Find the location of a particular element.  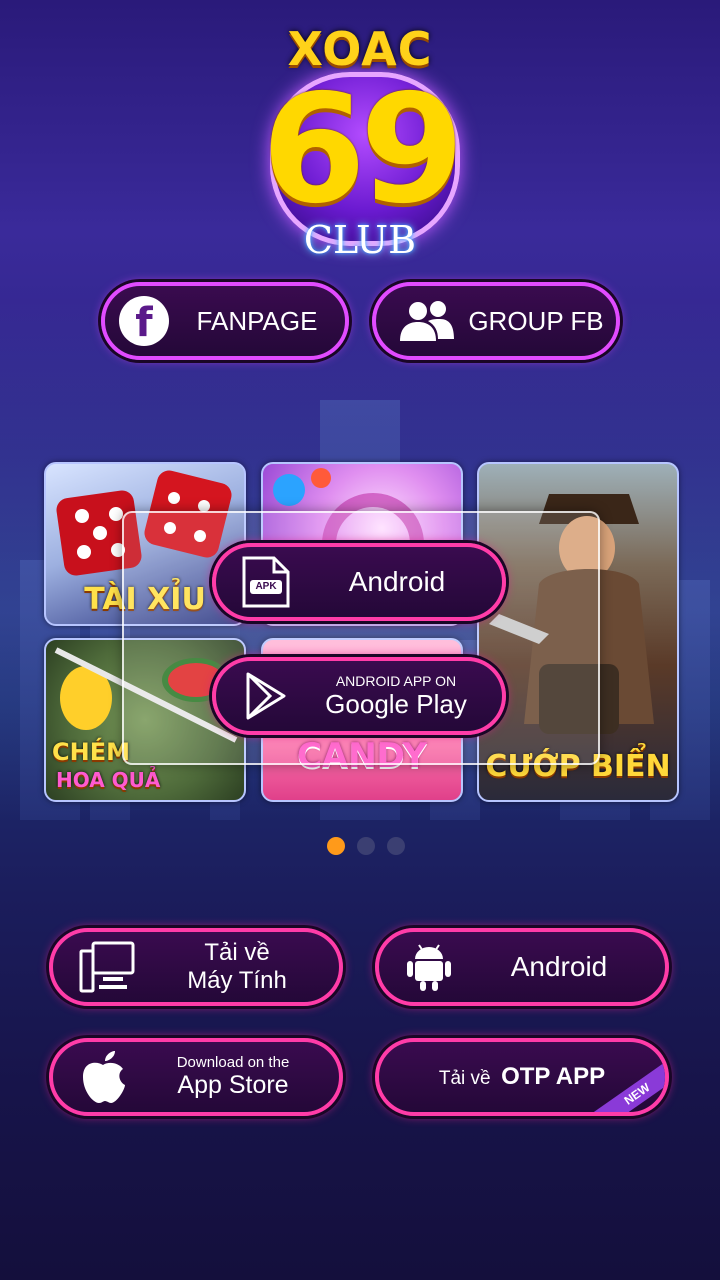

download-pc-button: Tải về Máy Tính is located at coordinates (196, 967).